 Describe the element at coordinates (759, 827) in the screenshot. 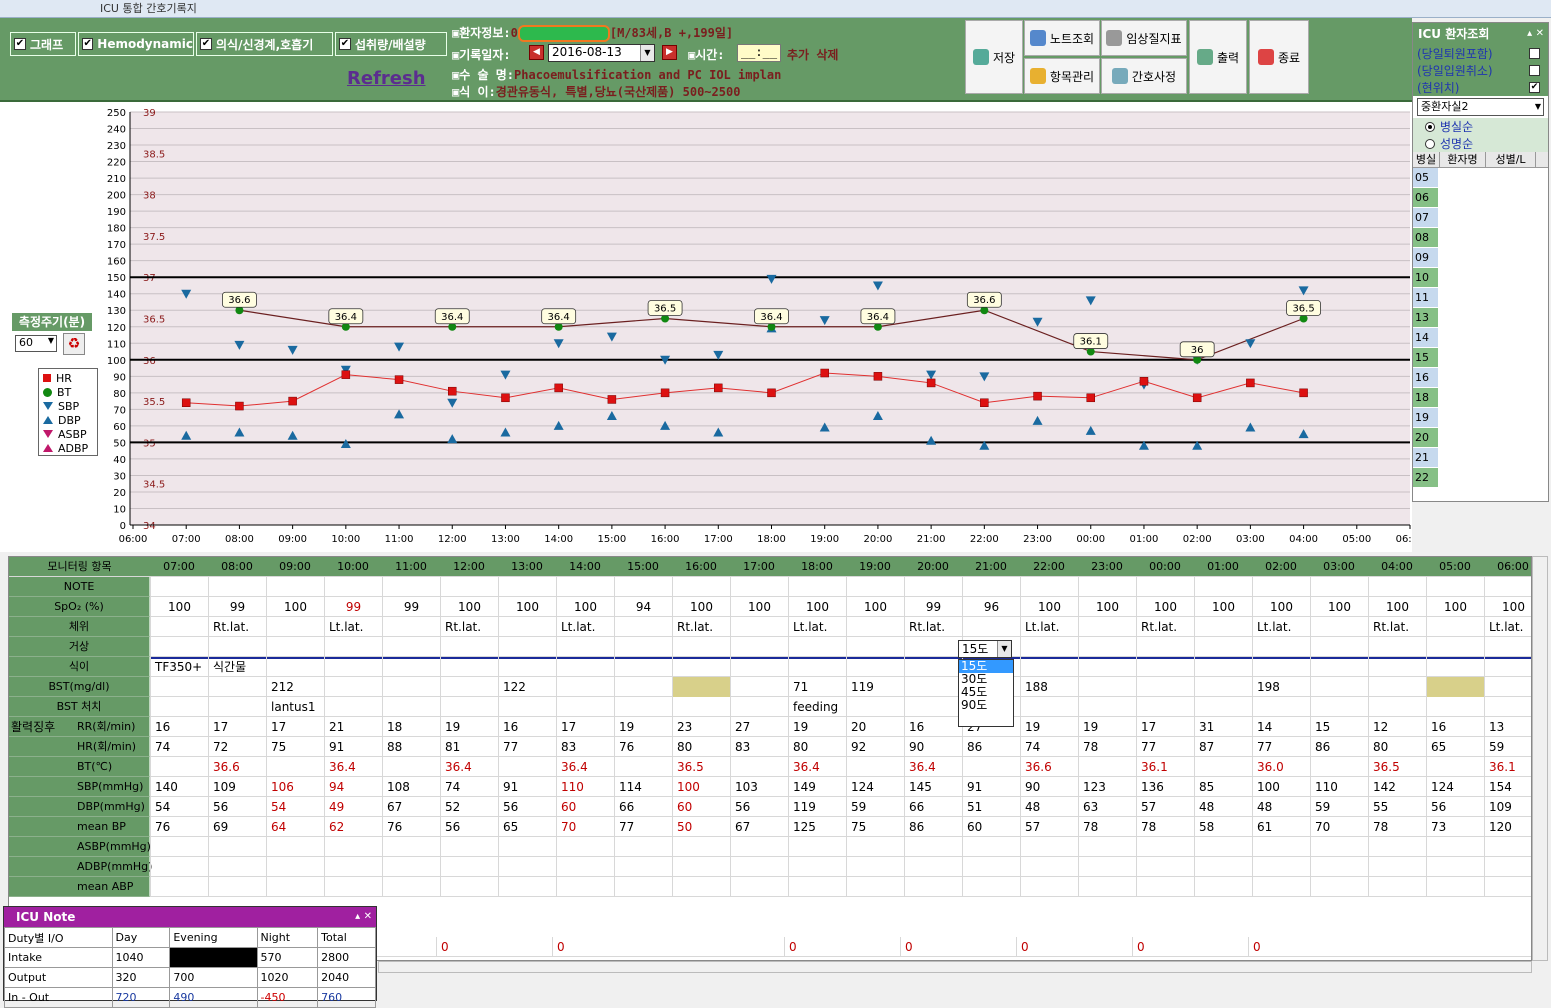

I see `grid-cell: 67` at that location.